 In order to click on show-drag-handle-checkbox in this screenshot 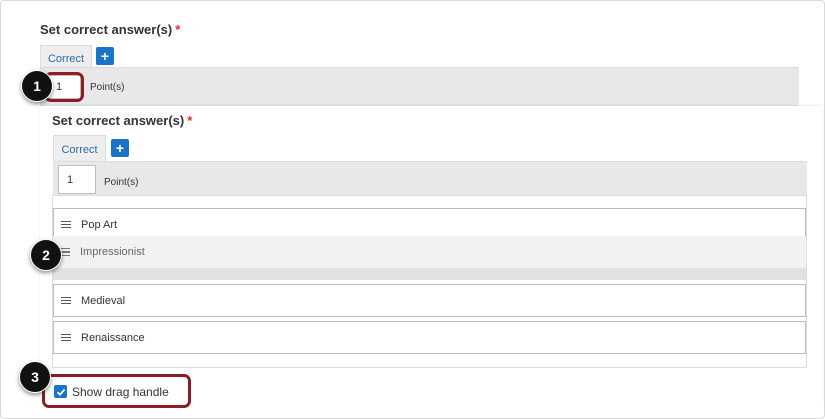, I will do `click(60, 391)`.